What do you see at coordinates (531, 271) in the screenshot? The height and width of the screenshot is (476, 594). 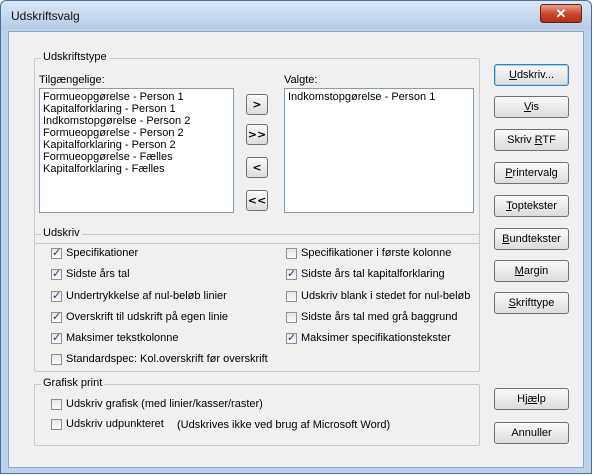 I see `margin-button: Margin` at bounding box center [531, 271].